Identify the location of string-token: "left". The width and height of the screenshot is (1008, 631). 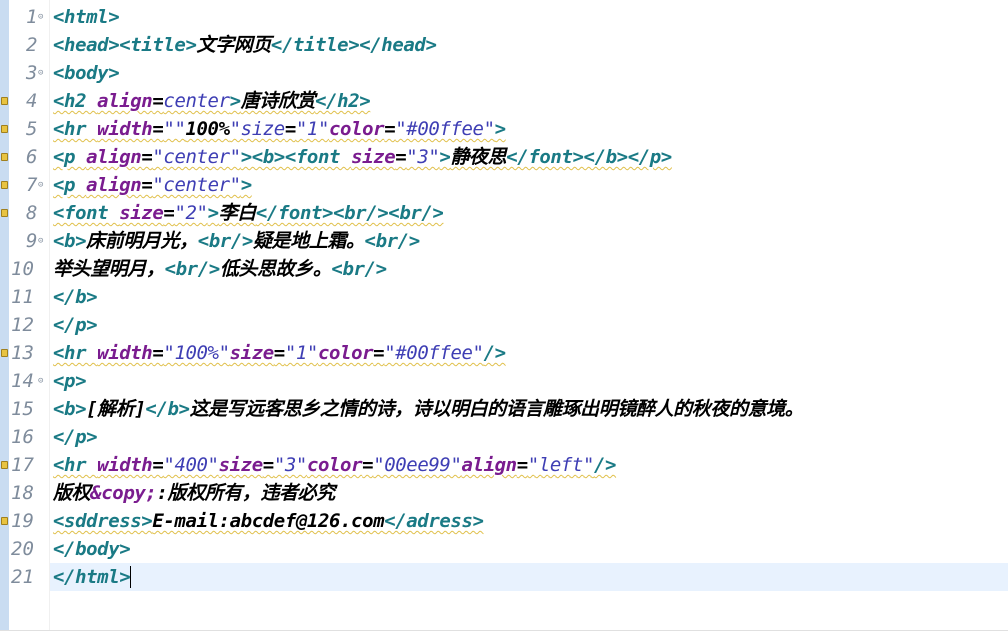
(561, 465).